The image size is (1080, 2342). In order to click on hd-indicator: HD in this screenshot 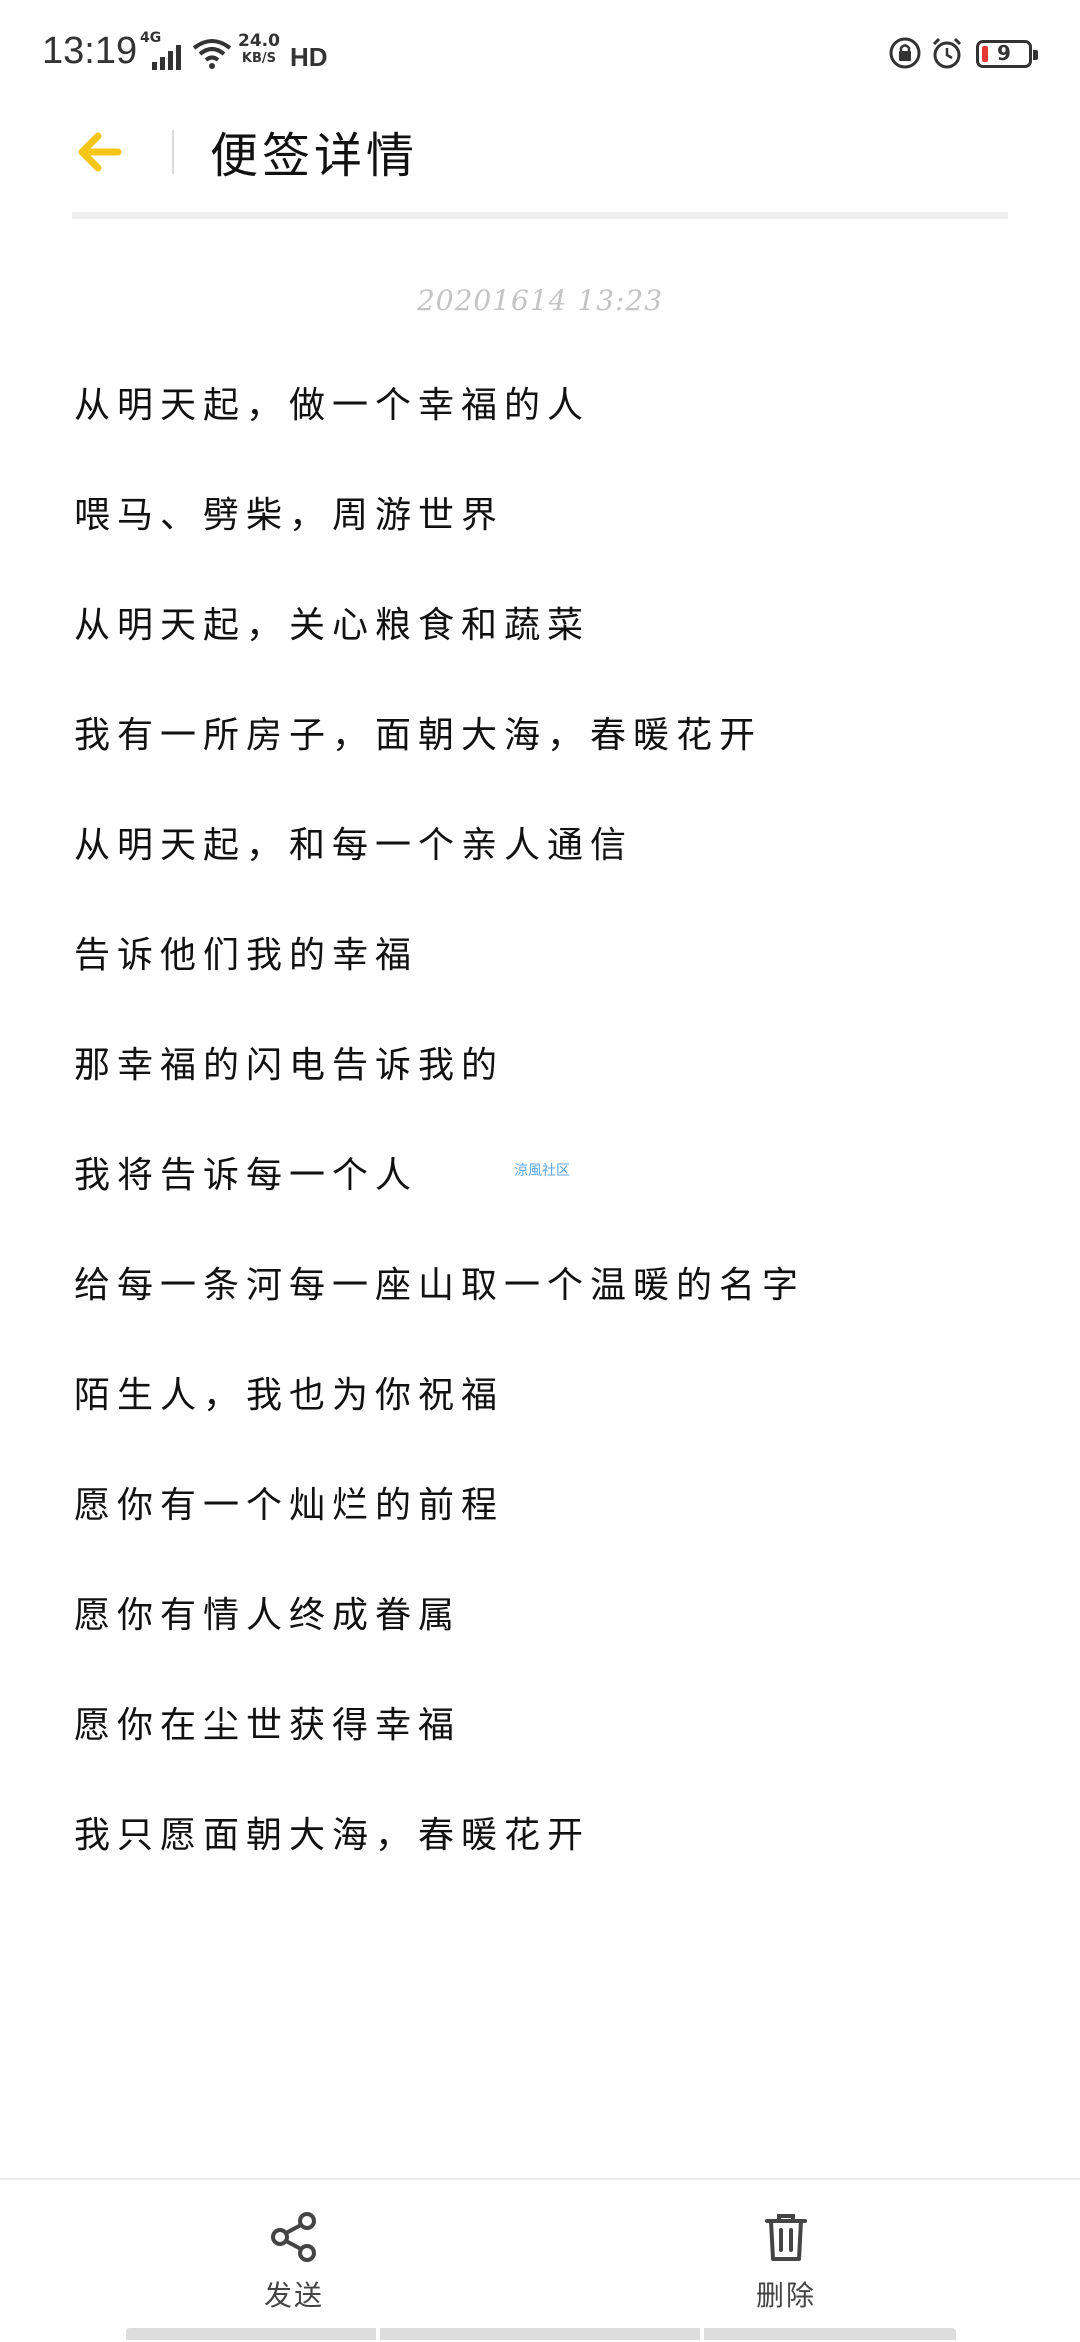, I will do `click(309, 57)`.